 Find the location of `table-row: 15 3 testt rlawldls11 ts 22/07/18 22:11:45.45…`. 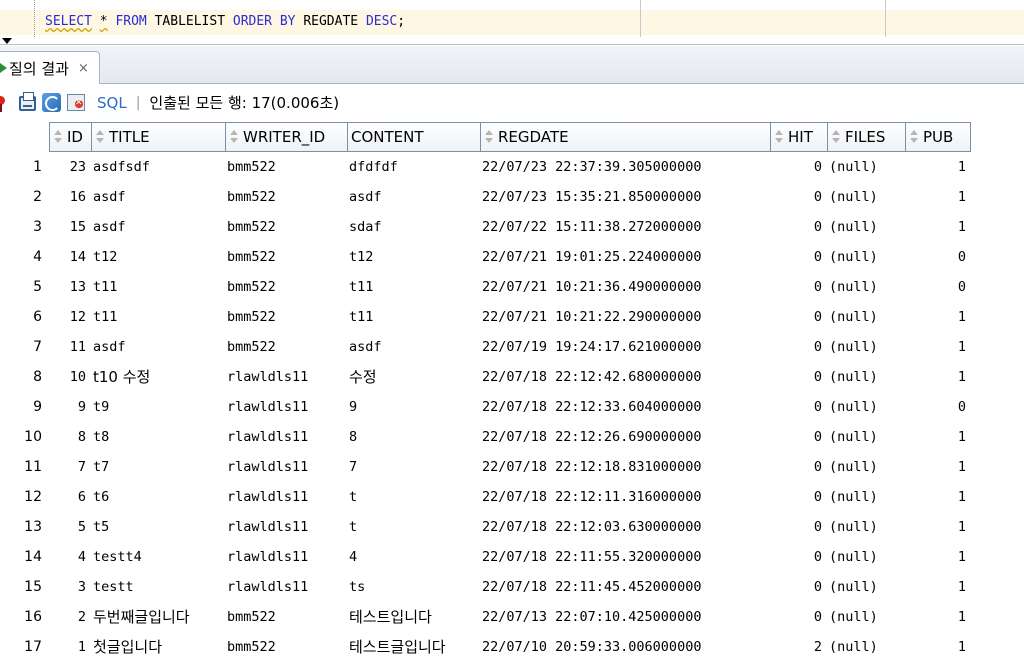

table-row: 15 3 testt rlawldls11 ts 22/07/18 22:11:45.45… is located at coordinates (512, 587).